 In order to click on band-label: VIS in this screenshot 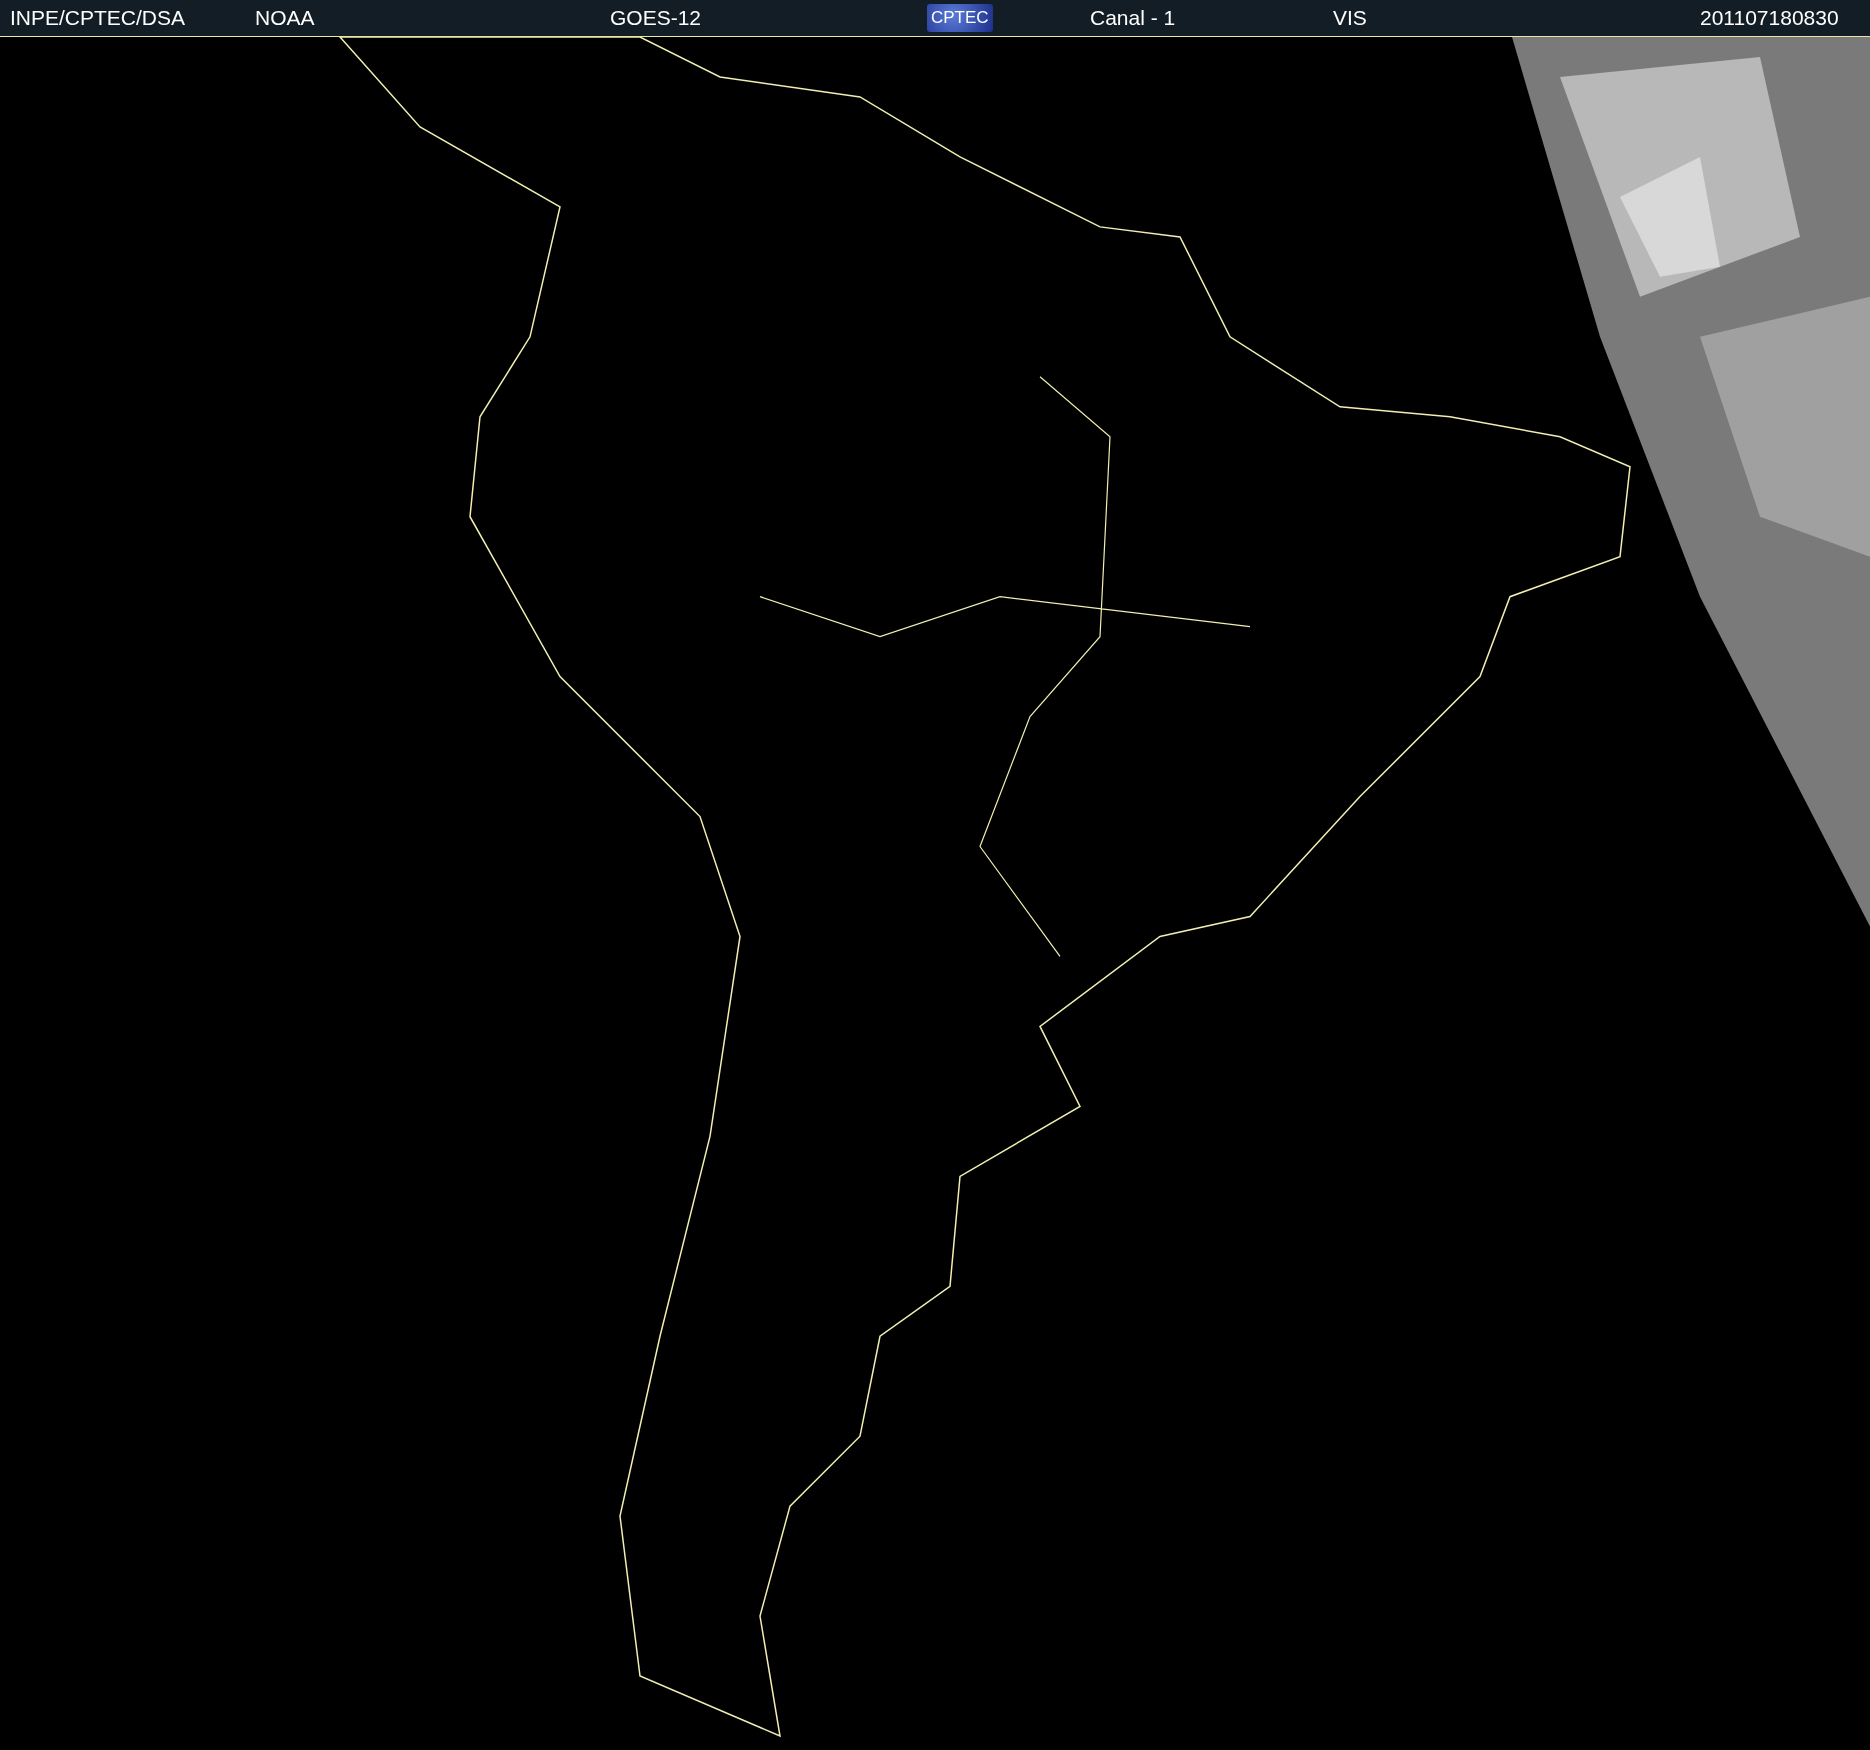, I will do `click(1350, 18)`.